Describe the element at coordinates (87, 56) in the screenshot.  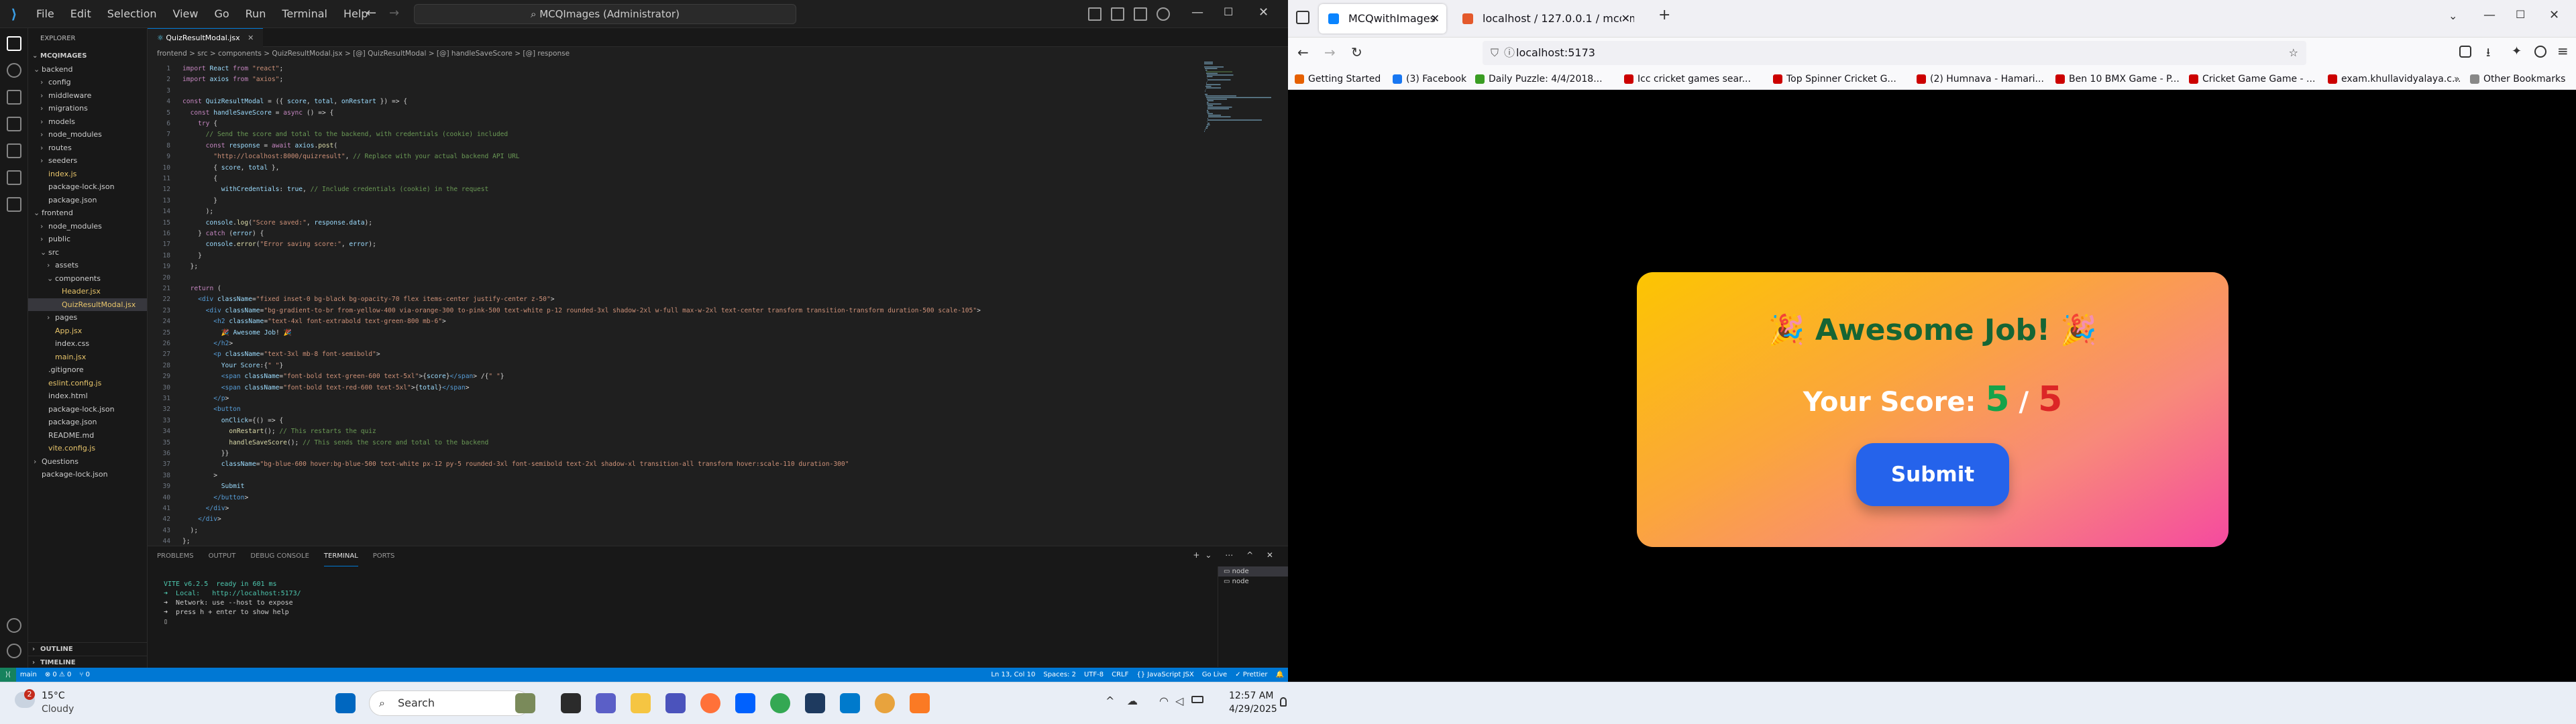
I see `explorer-root: ⌄ MCQIMAGES` at that location.